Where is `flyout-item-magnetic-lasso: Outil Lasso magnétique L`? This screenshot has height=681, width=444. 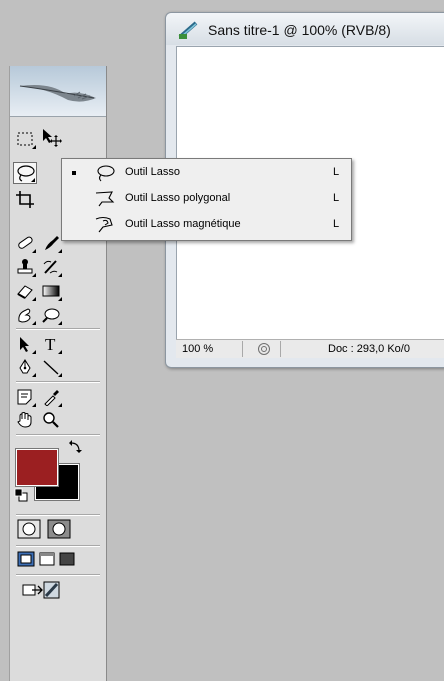 flyout-item-magnetic-lasso: Outil Lasso magnétique L is located at coordinates (206, 225).